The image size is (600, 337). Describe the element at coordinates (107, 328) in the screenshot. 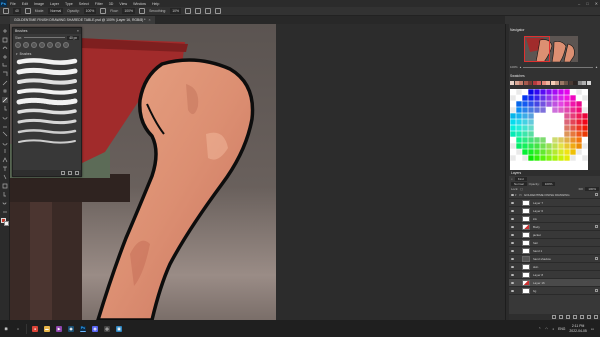

I see `taskbar-obs-icon: ◎` at that location.